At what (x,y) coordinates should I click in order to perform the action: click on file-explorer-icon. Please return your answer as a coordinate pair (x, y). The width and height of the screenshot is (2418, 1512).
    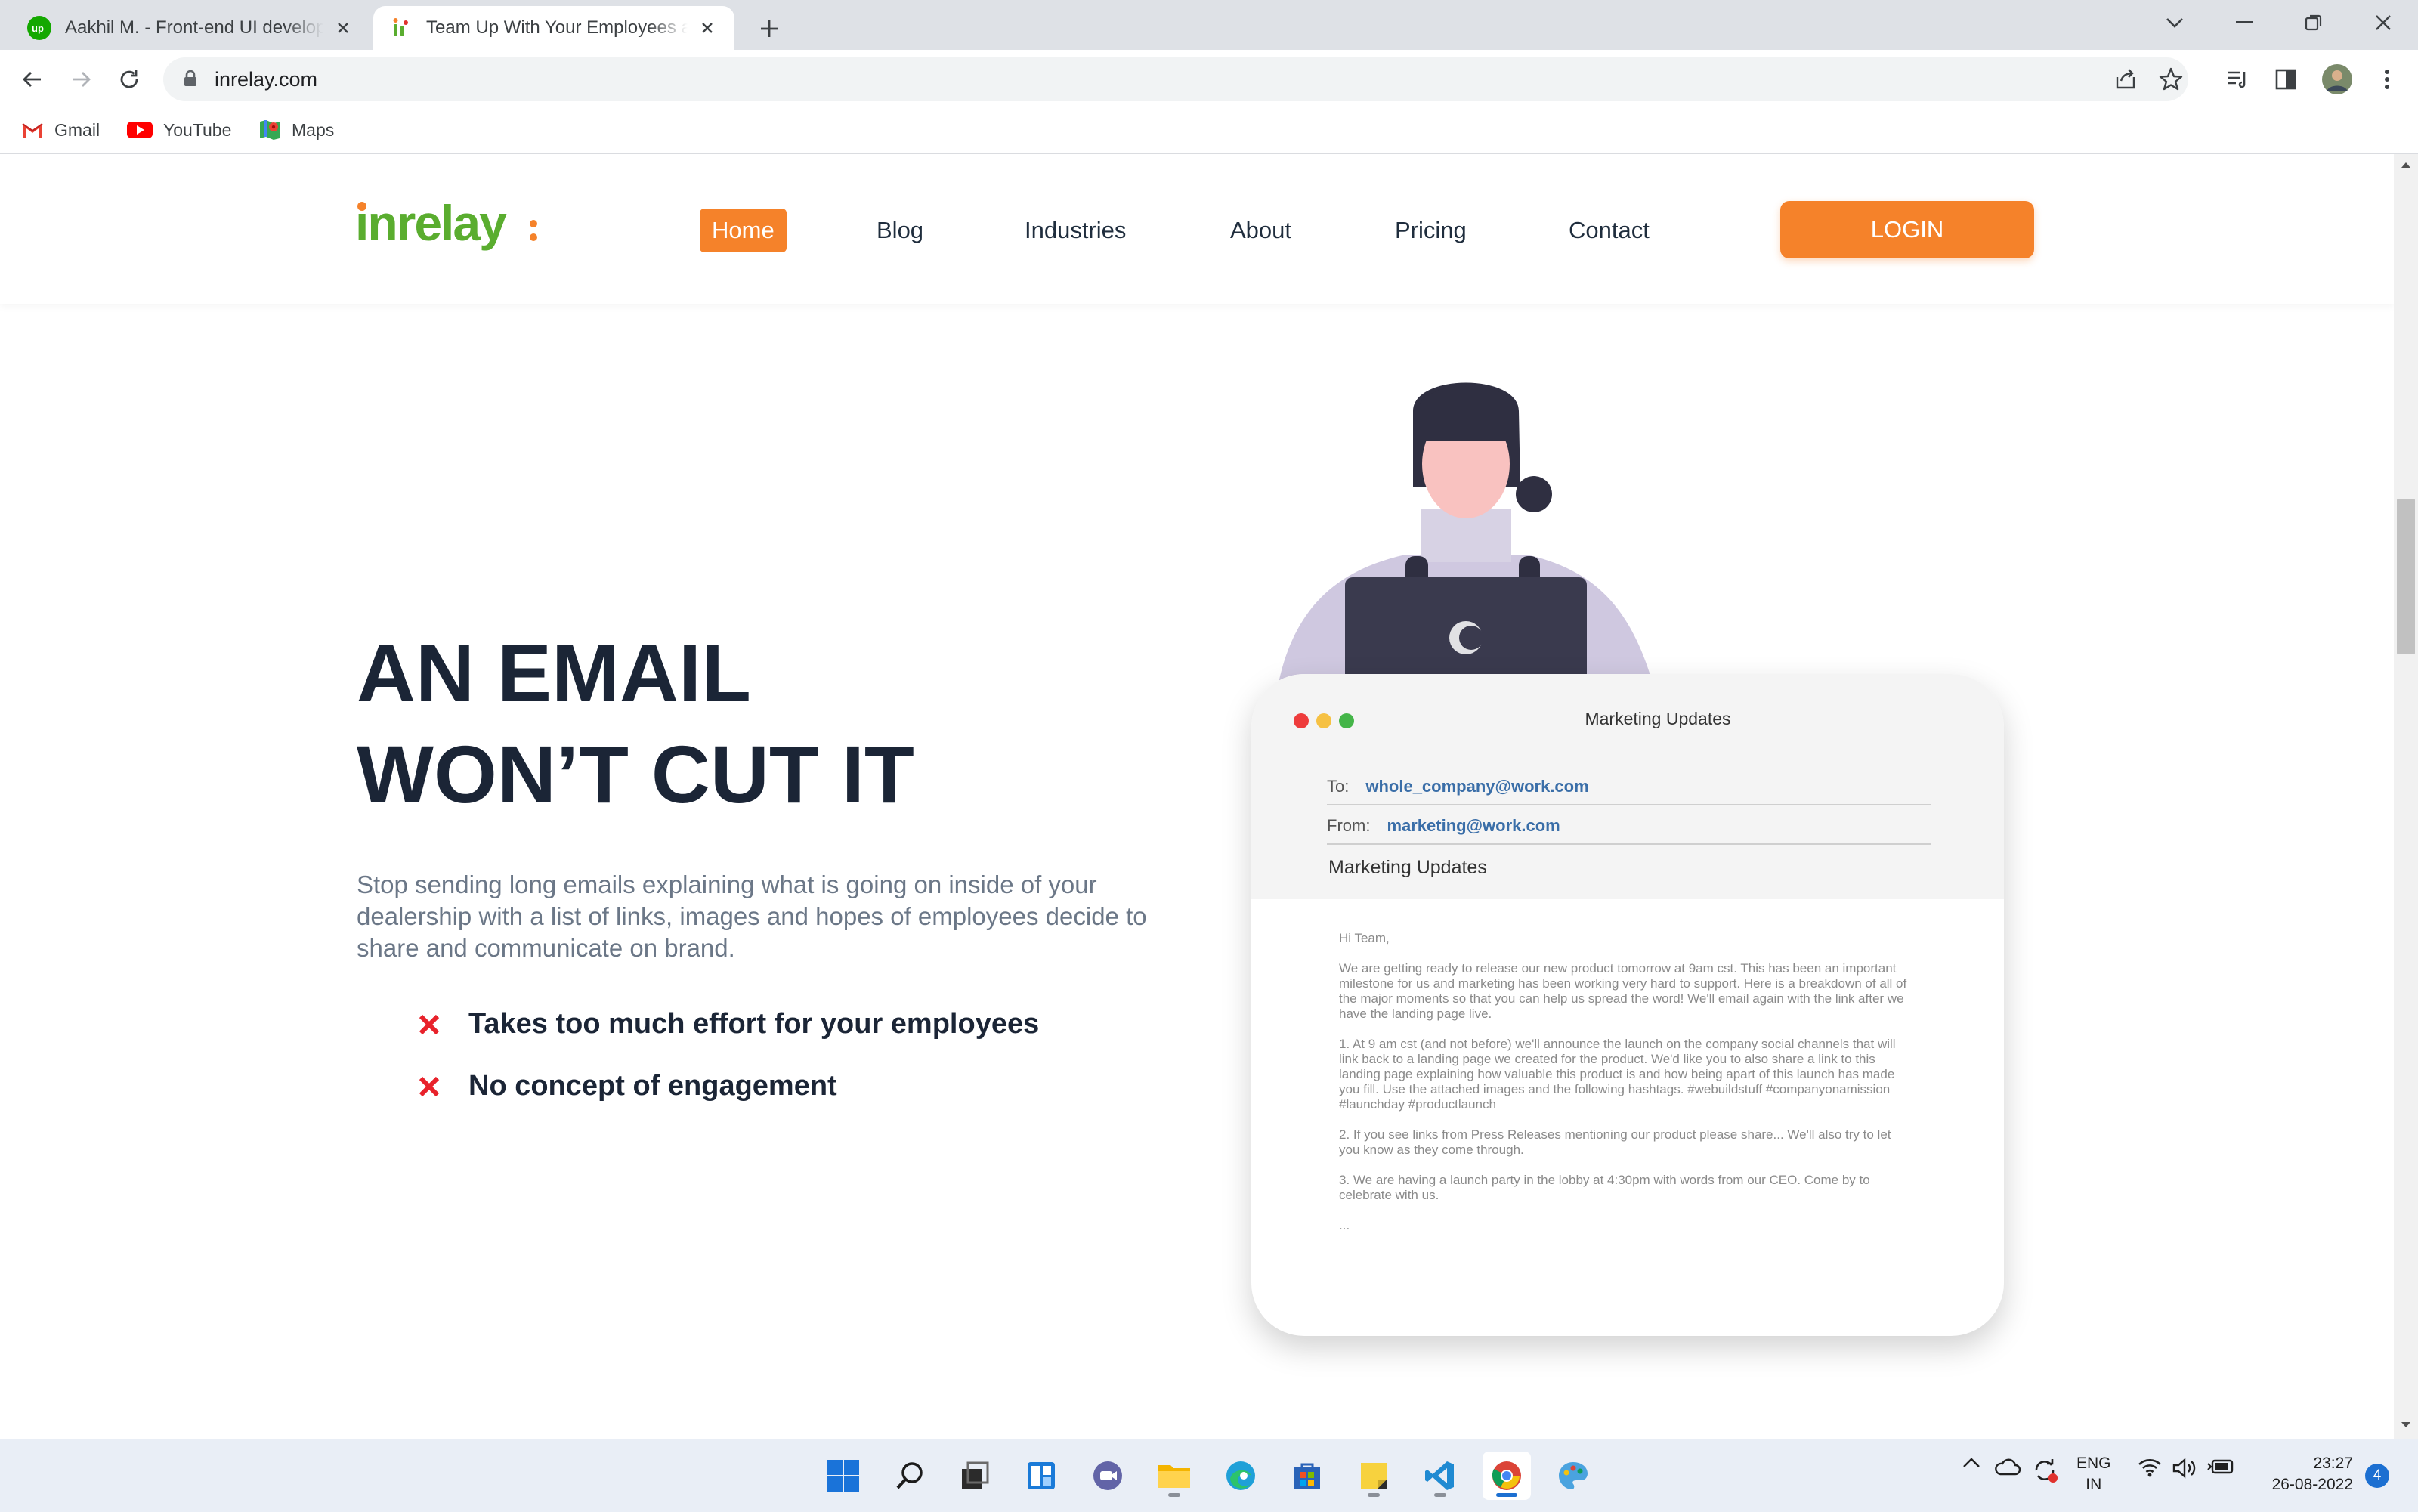
    Looking at the image, I should click on (1174, 1476).